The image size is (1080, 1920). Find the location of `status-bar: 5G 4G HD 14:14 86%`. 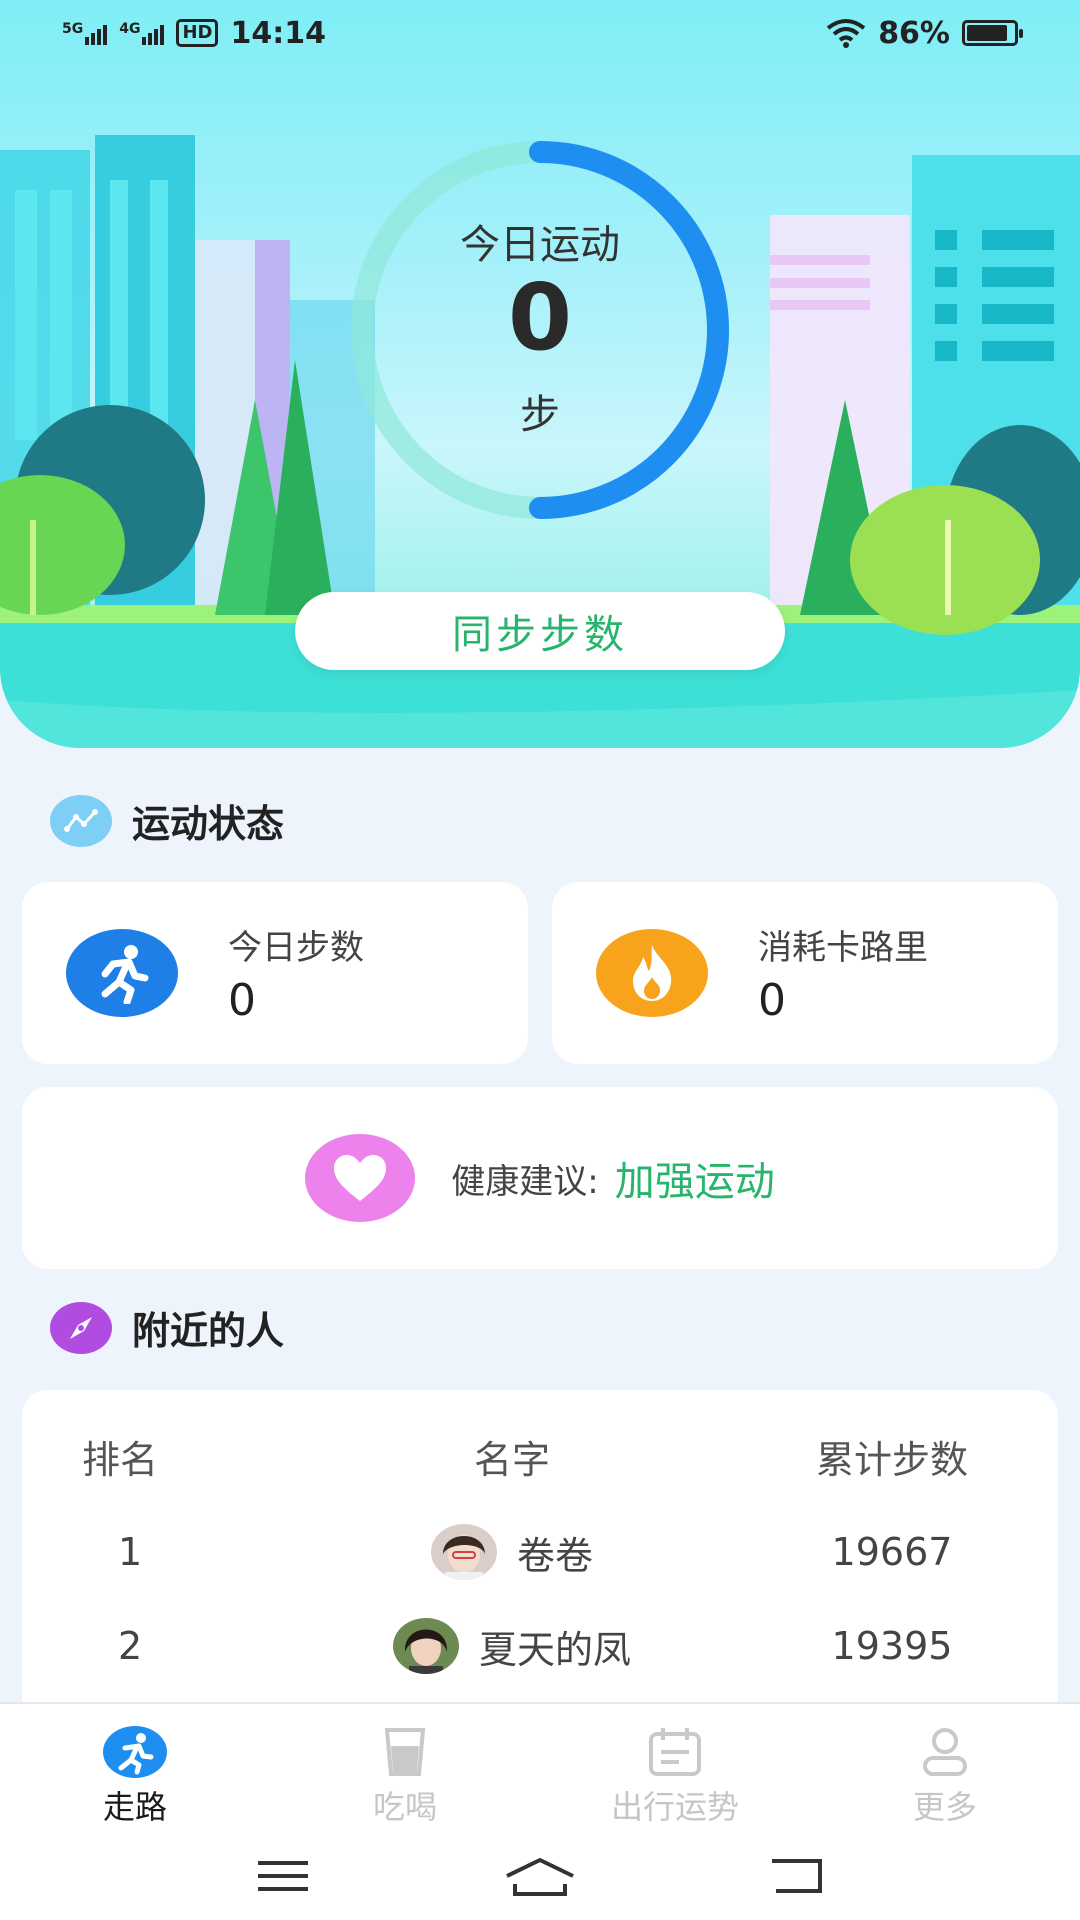

status-bar: 5G 4G HD 14:14 86% is located at coordinates (540, 33).